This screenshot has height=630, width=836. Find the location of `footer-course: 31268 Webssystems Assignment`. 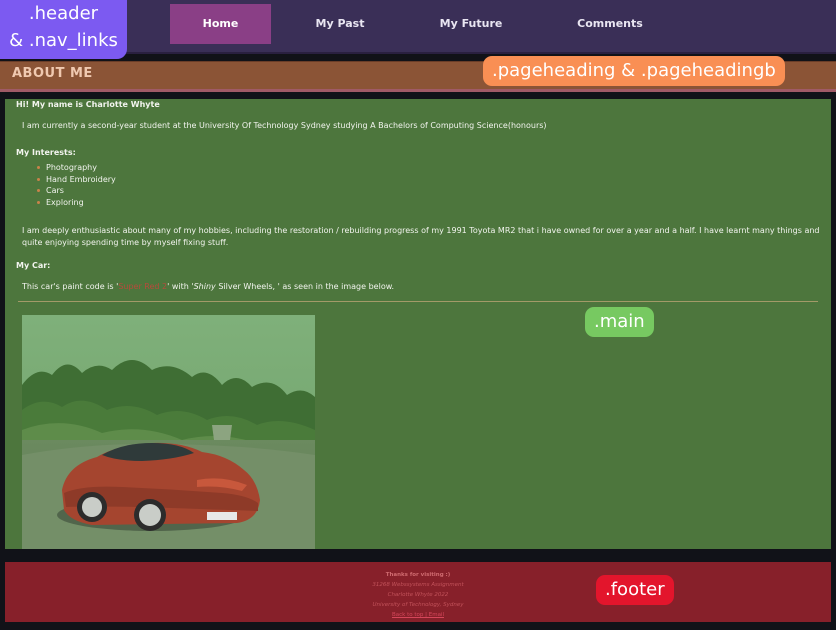

footer-course: 31268 Webssystems Assignment is located at coordinates (418, 585).